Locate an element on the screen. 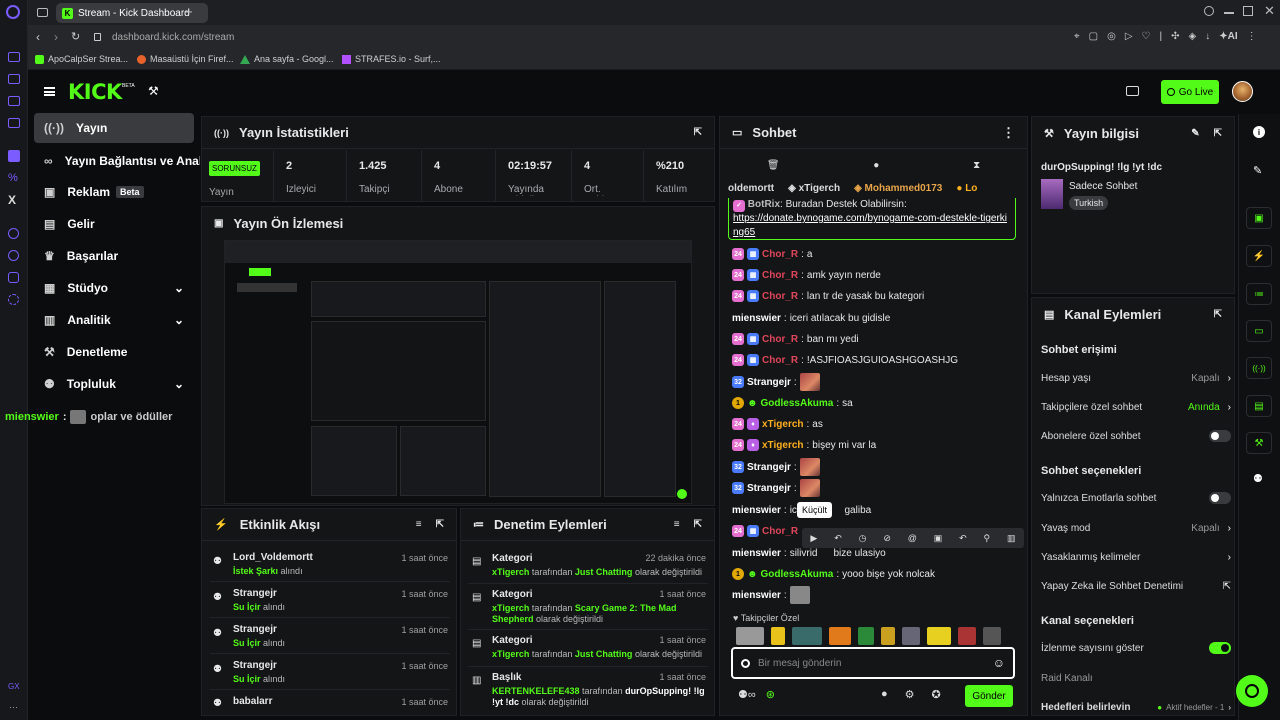 This screenshot has height=720, width=1280. rail-users-icon: ⚉ is located at coordinates (1258, 478).